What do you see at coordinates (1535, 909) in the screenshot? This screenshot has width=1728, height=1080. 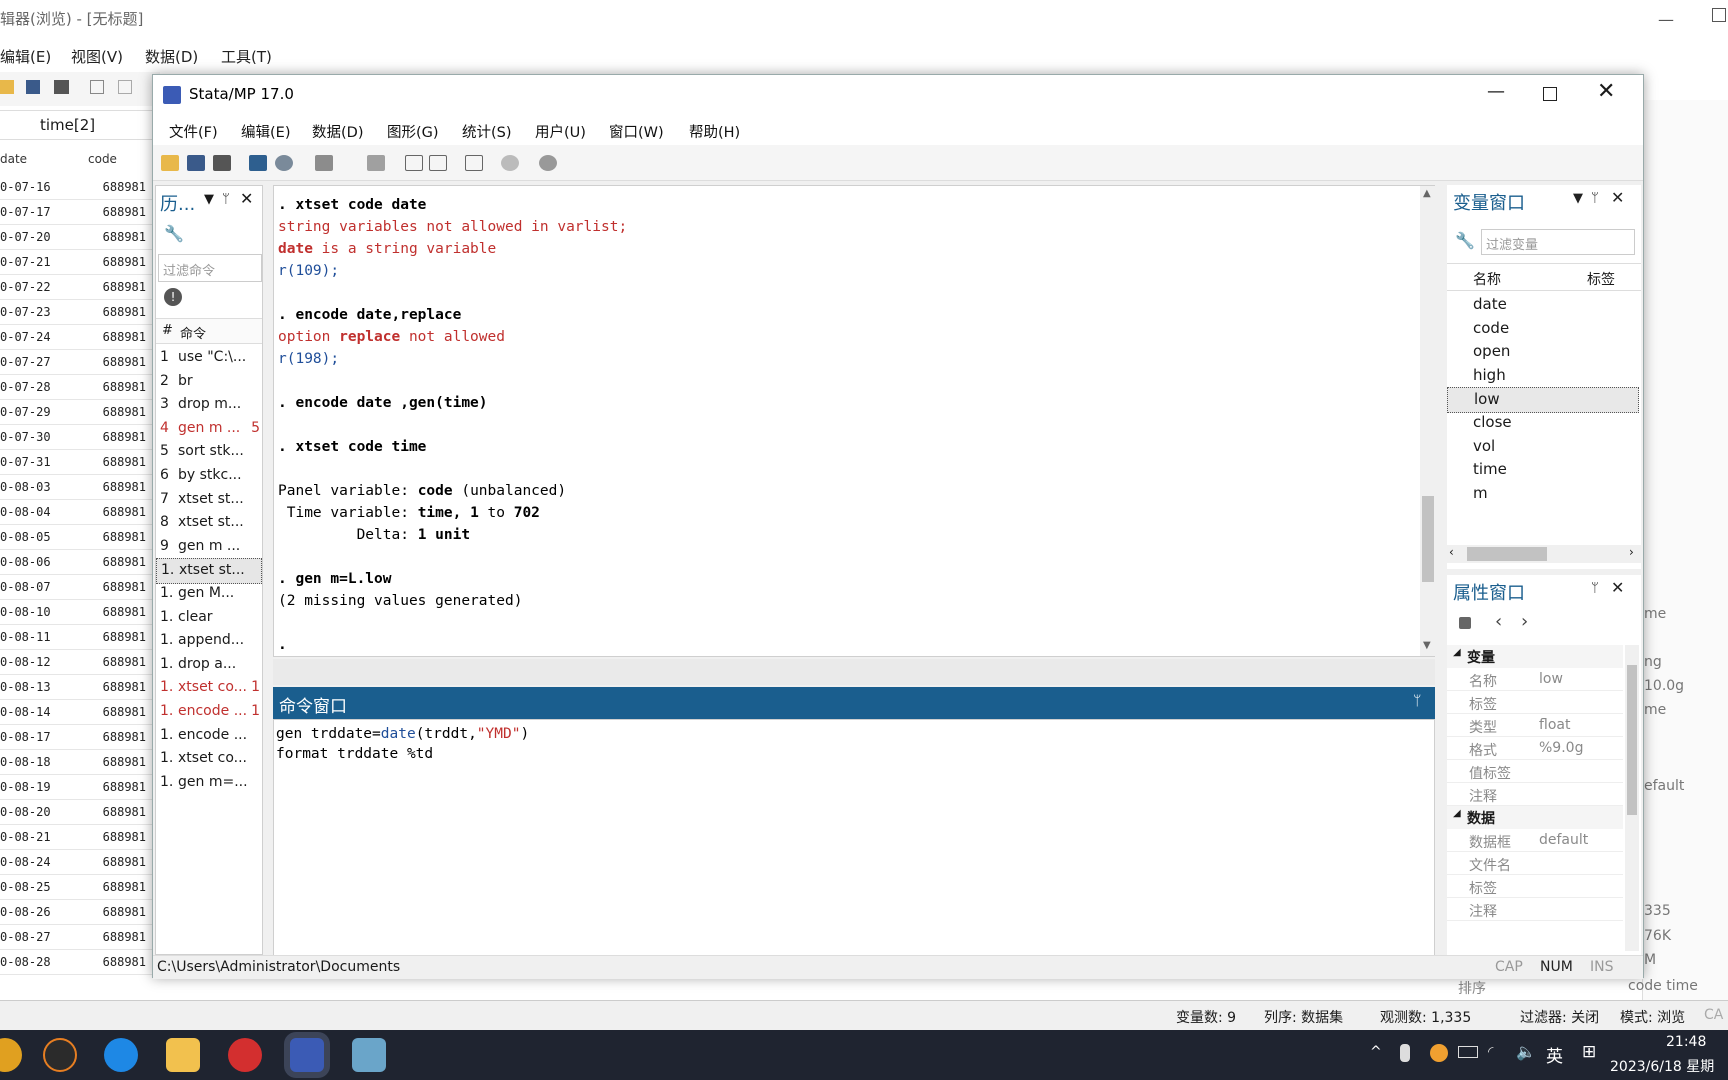 I see `property-row: 注释` at bounding box center [1535, 909].